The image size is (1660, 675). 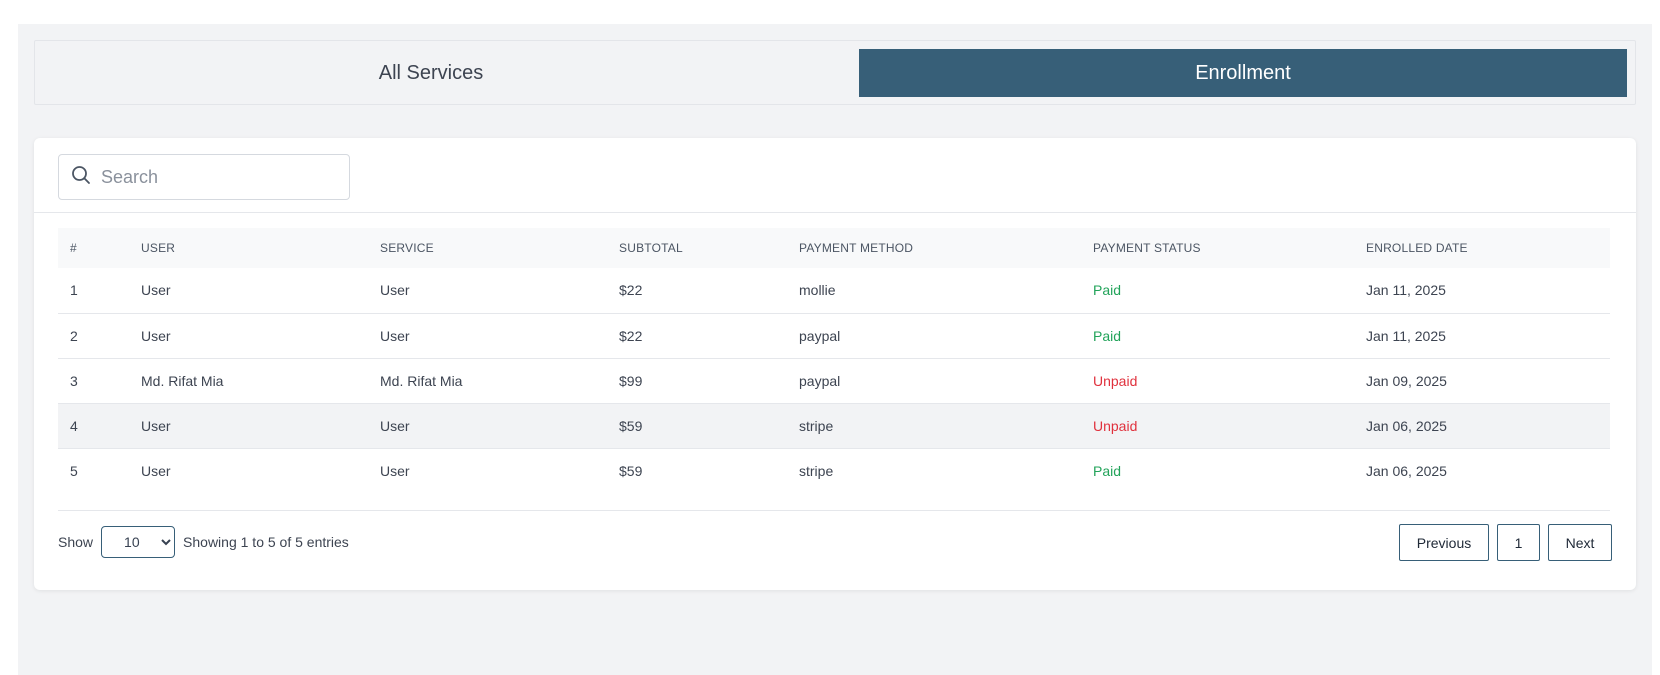 What do you see at coordinates (835, 212) in the screenshot?
I see `divider` at bounding box center [835, 212].